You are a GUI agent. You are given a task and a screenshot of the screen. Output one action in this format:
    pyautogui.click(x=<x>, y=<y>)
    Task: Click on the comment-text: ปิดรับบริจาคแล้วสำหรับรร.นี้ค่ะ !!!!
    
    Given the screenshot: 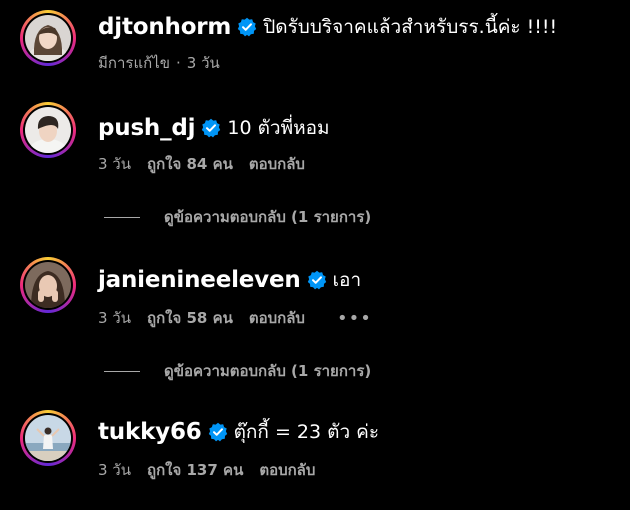 What is the action you would take?
    pyautogui.click(x=410, y=27)
    